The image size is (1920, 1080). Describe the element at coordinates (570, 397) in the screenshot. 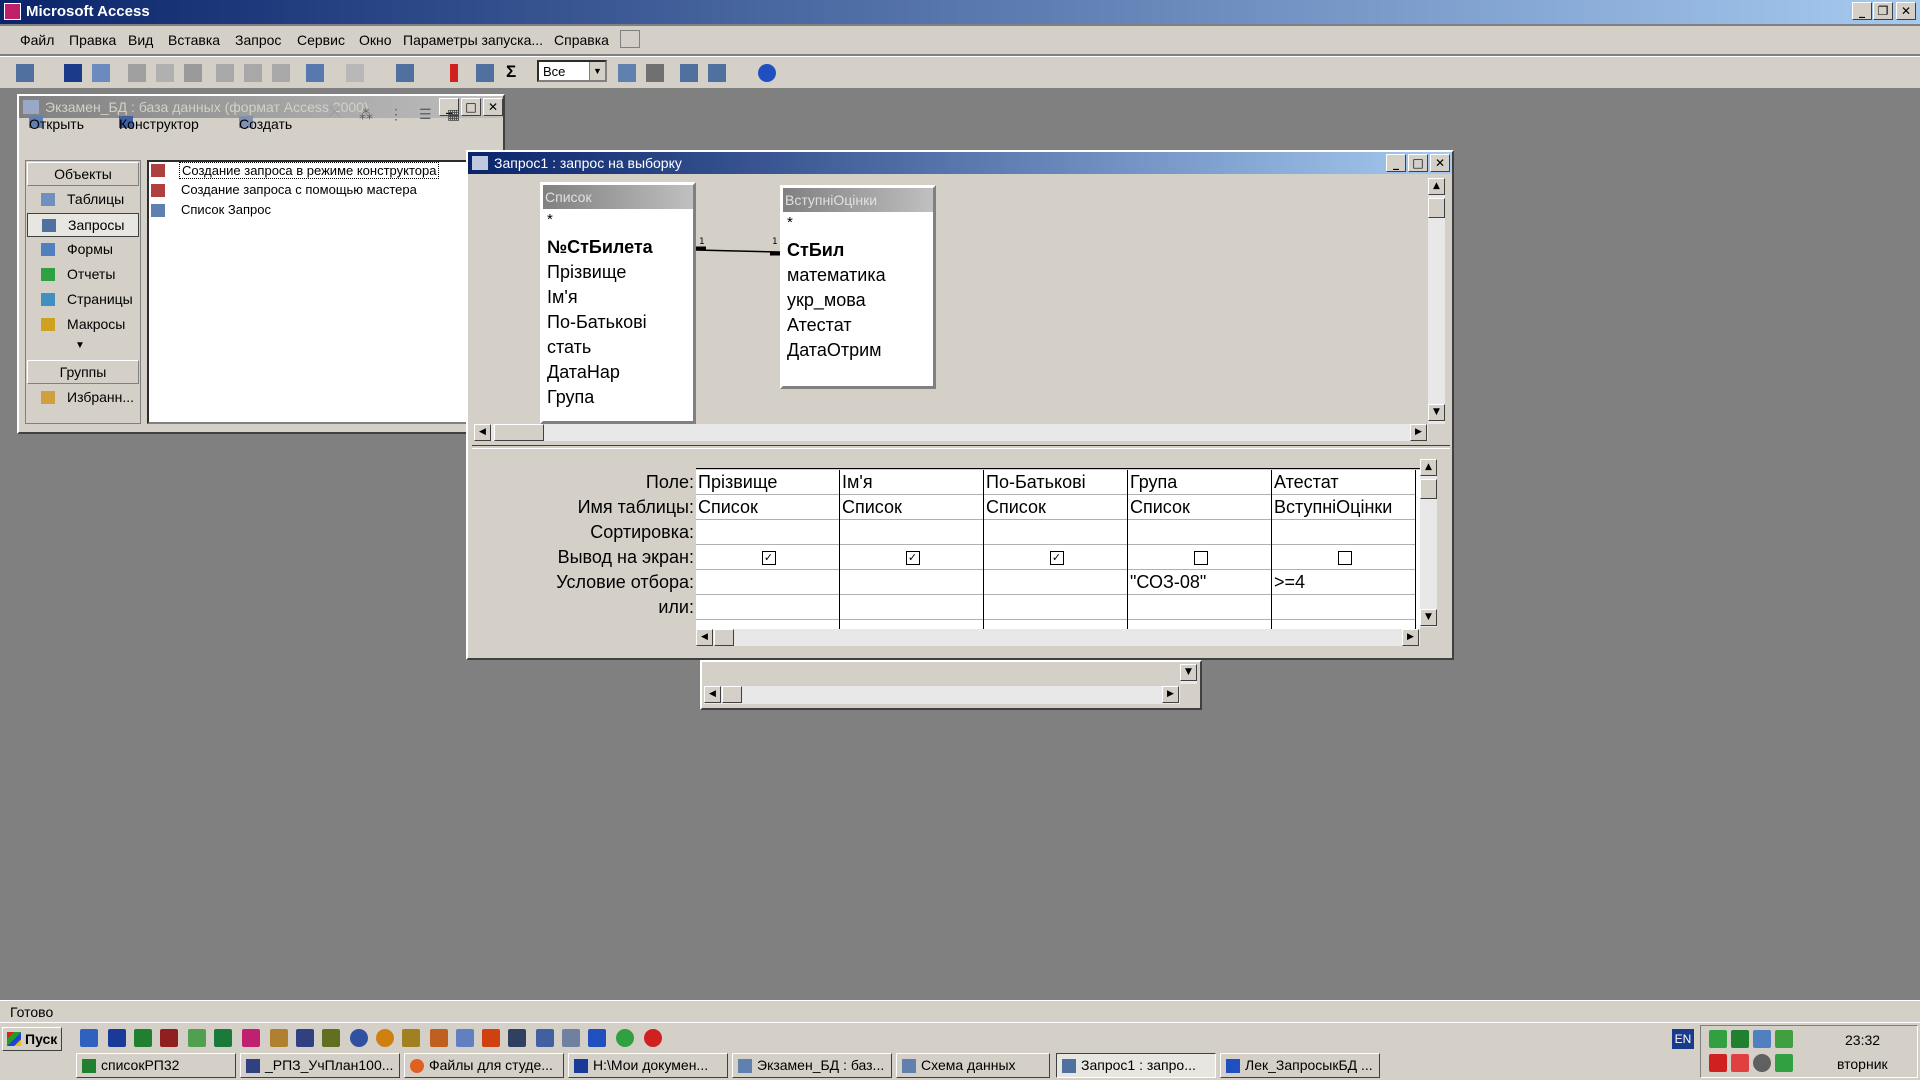

I see `field-list-item: Група` at that location.